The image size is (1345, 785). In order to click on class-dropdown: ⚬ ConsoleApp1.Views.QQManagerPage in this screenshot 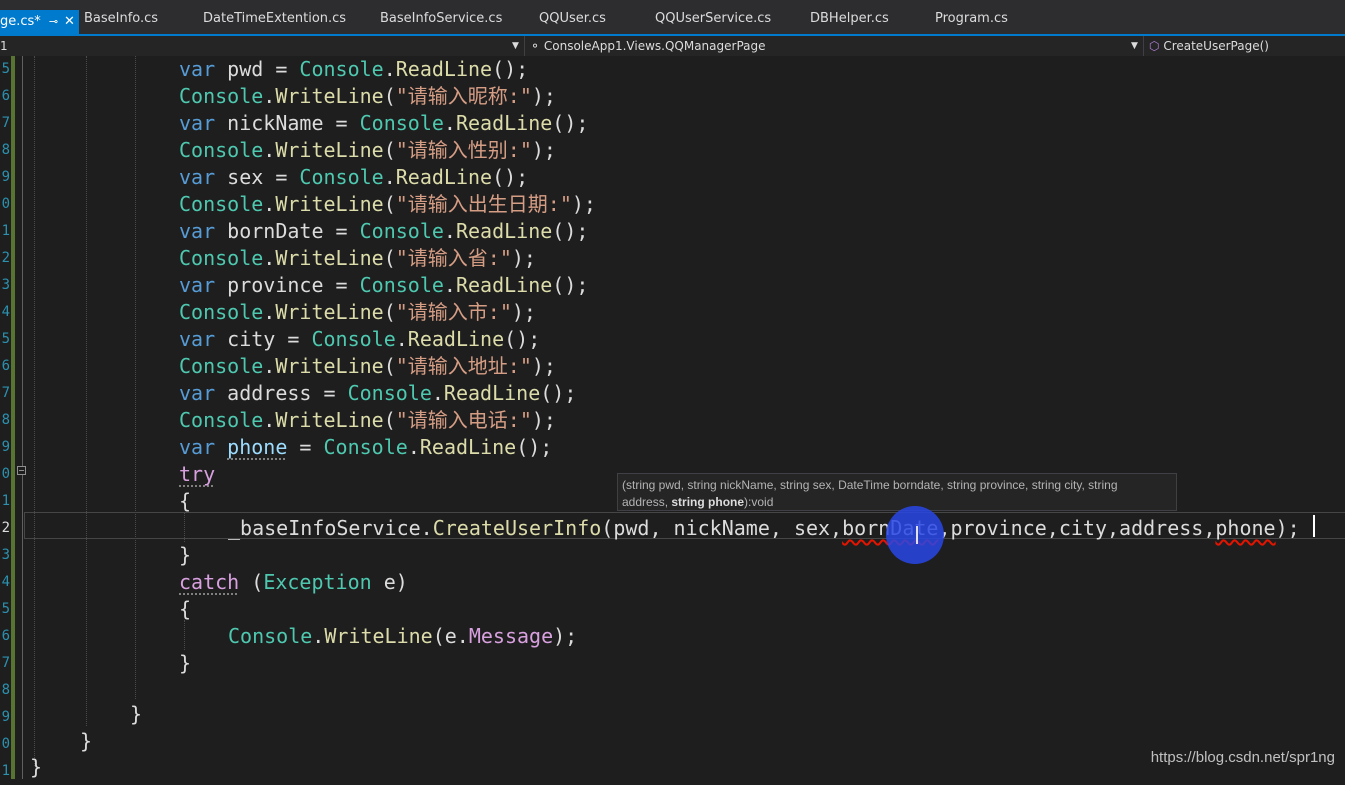, I will do `click(836, 46)`.